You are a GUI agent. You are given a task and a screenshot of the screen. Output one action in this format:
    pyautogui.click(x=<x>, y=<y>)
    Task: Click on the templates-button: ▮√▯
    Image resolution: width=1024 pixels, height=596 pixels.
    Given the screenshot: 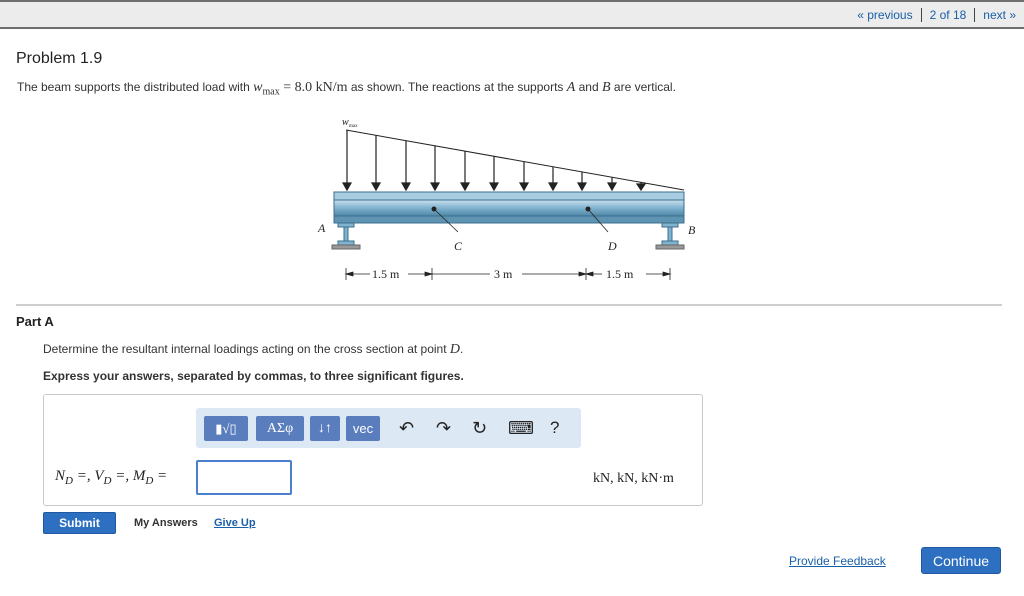 What is the action you would take?
    pyautogui.click(x=226, y=428)
    